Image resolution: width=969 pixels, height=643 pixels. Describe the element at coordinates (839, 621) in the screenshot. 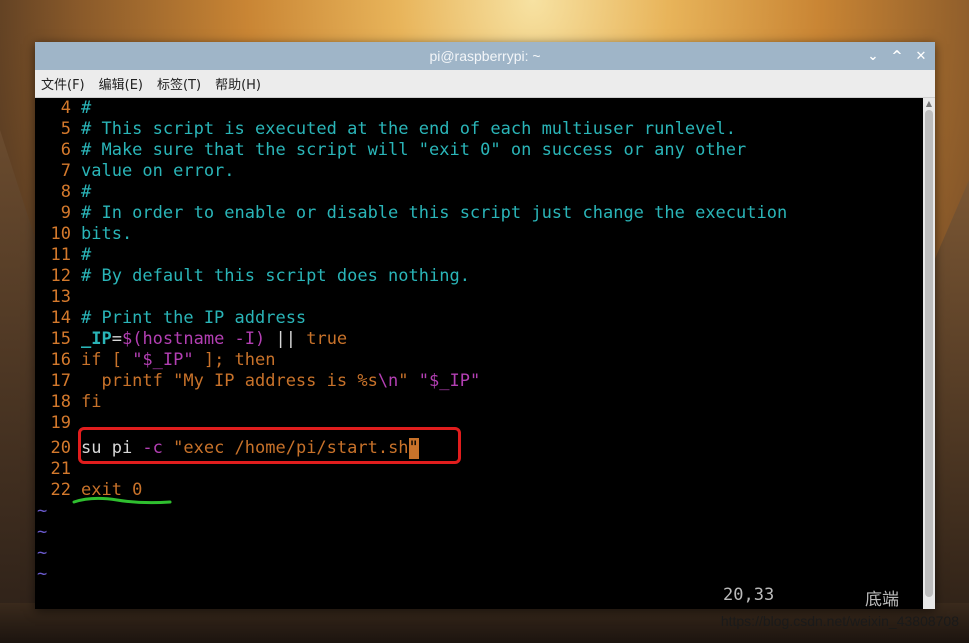

I see `watermark-text: https://blog.csdn.net/weixin_43808708` at that location.